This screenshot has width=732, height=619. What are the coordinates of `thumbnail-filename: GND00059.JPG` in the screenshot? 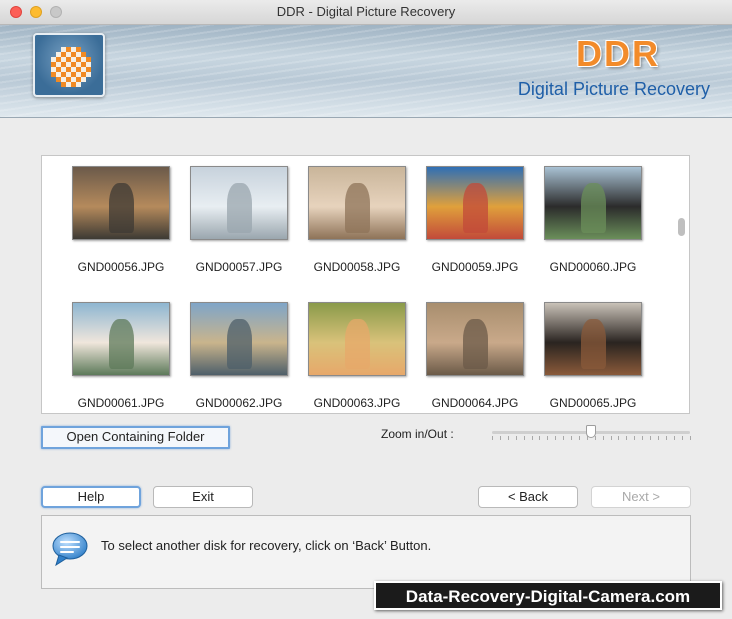 It's located at (475, 267).